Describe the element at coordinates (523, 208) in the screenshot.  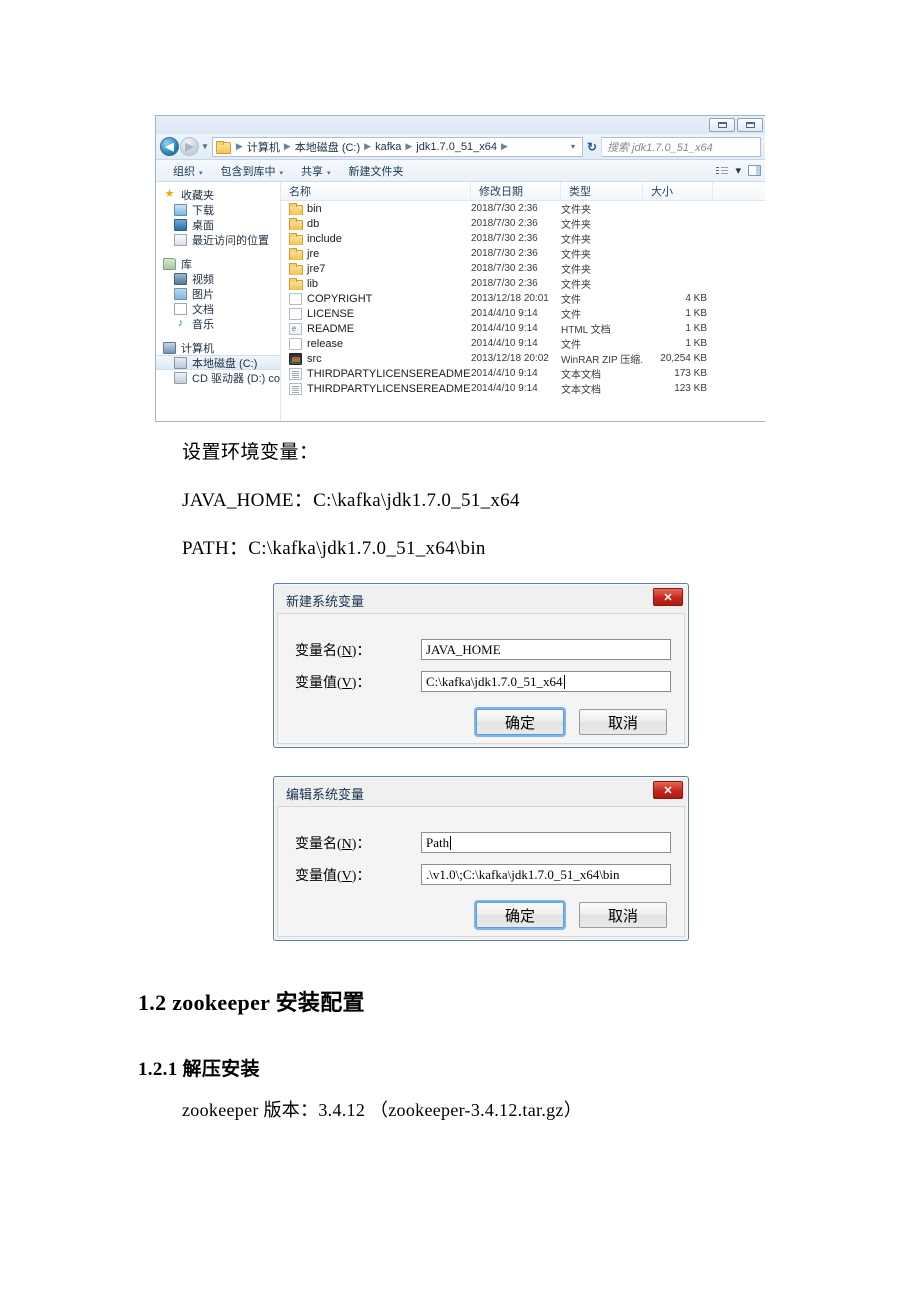
I see `table-row: bin 2018/7/30 2:36 文件夹` at that location.